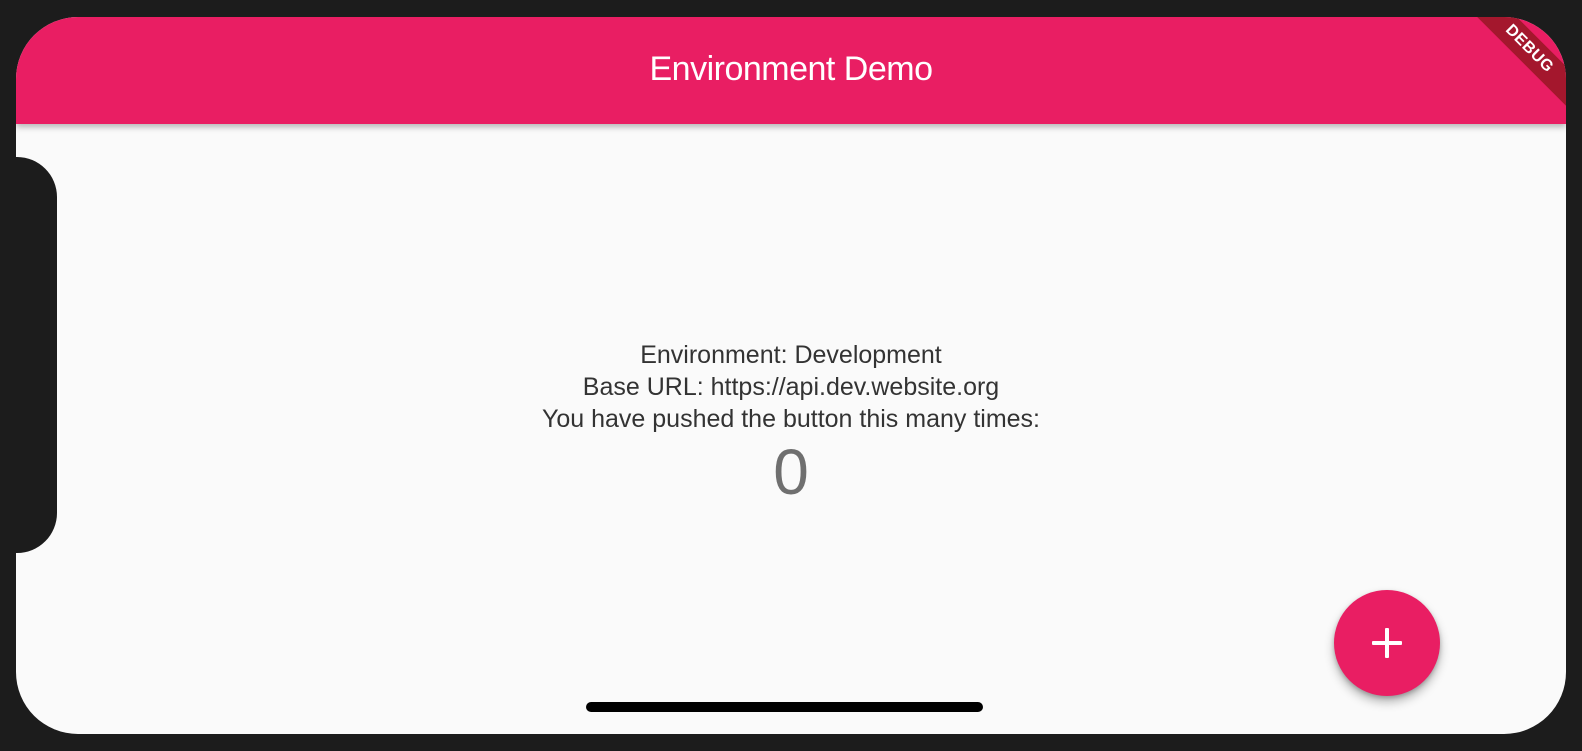 The image size is (1582, 751). I want to click on plus-icon, so click(1387, 643).